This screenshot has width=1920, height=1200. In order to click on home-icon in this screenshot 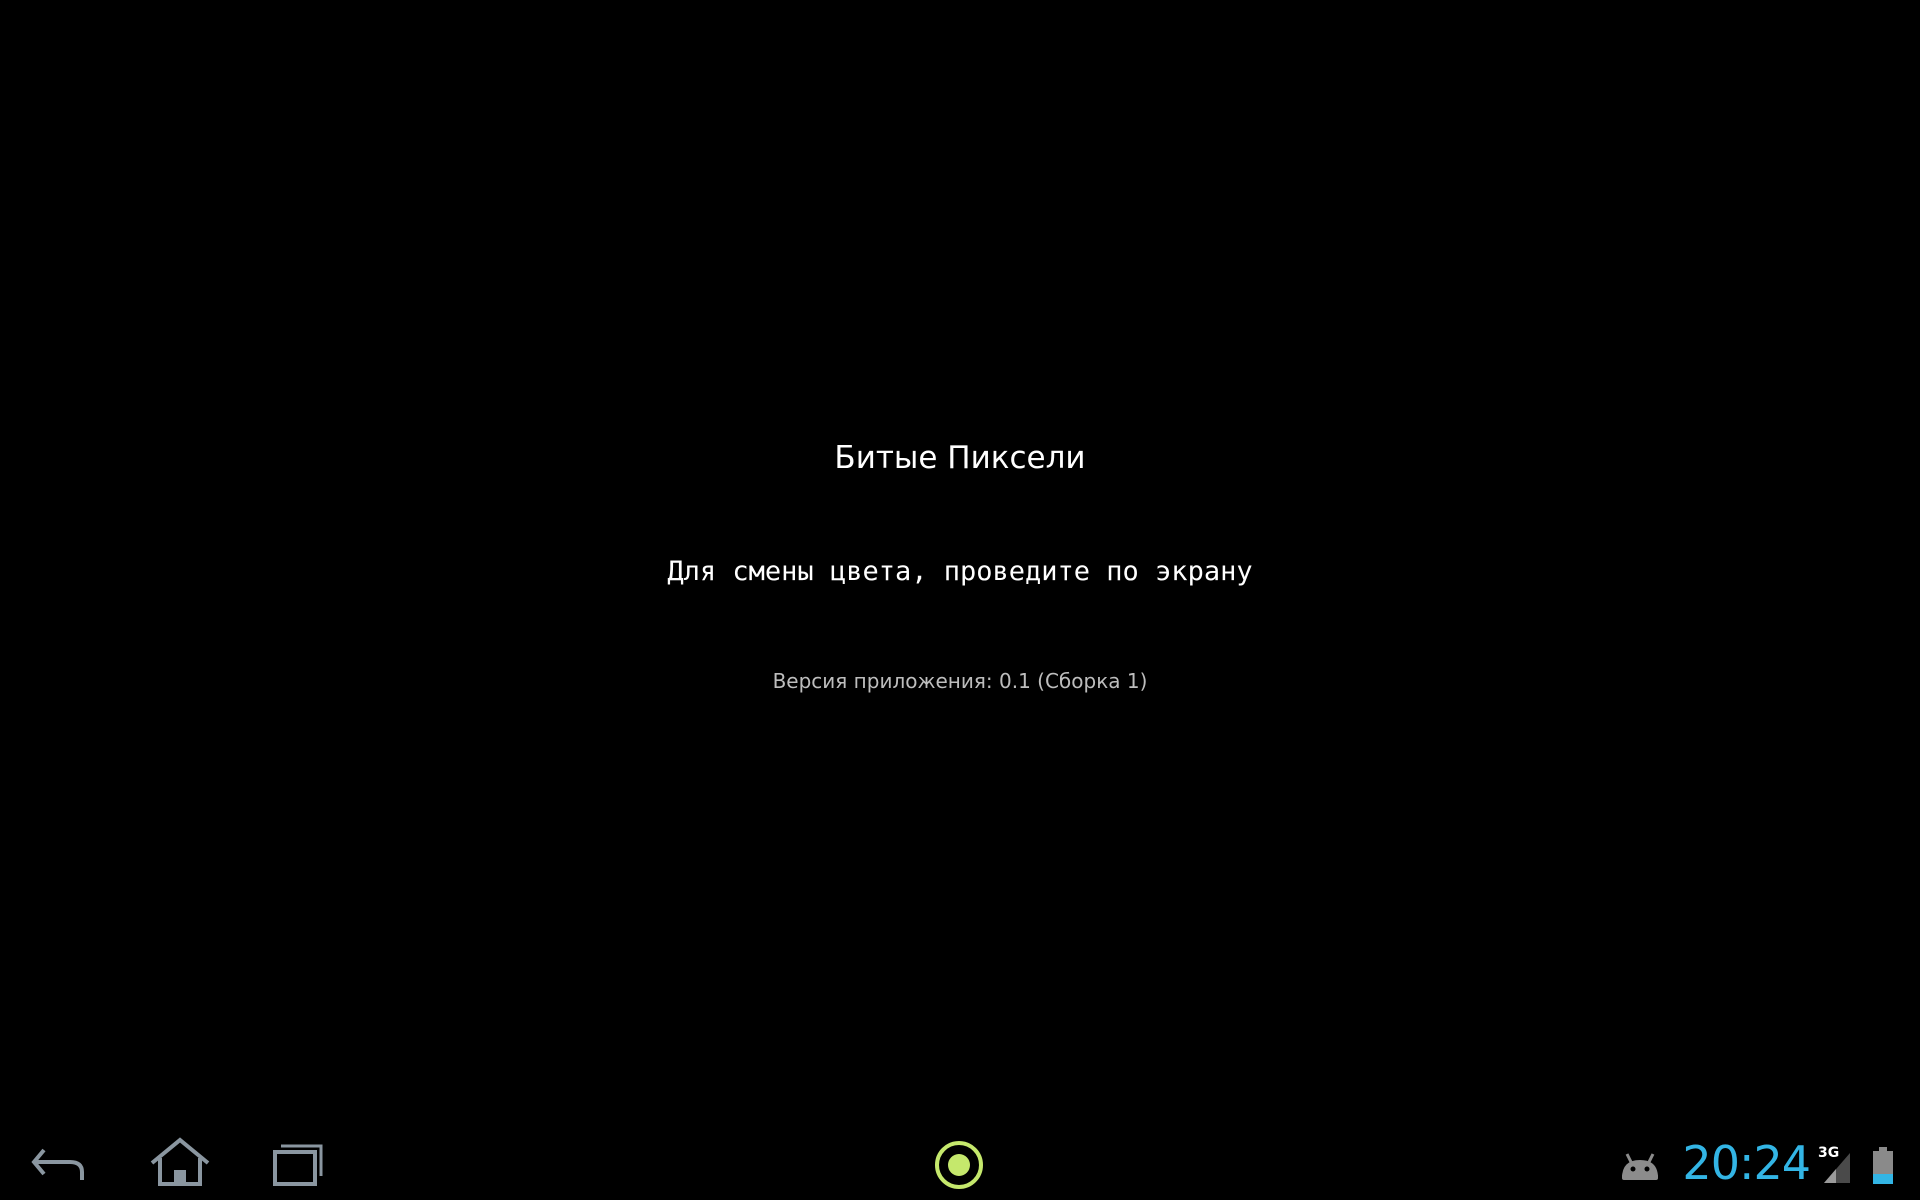, I will do `click(180, 1161)`.